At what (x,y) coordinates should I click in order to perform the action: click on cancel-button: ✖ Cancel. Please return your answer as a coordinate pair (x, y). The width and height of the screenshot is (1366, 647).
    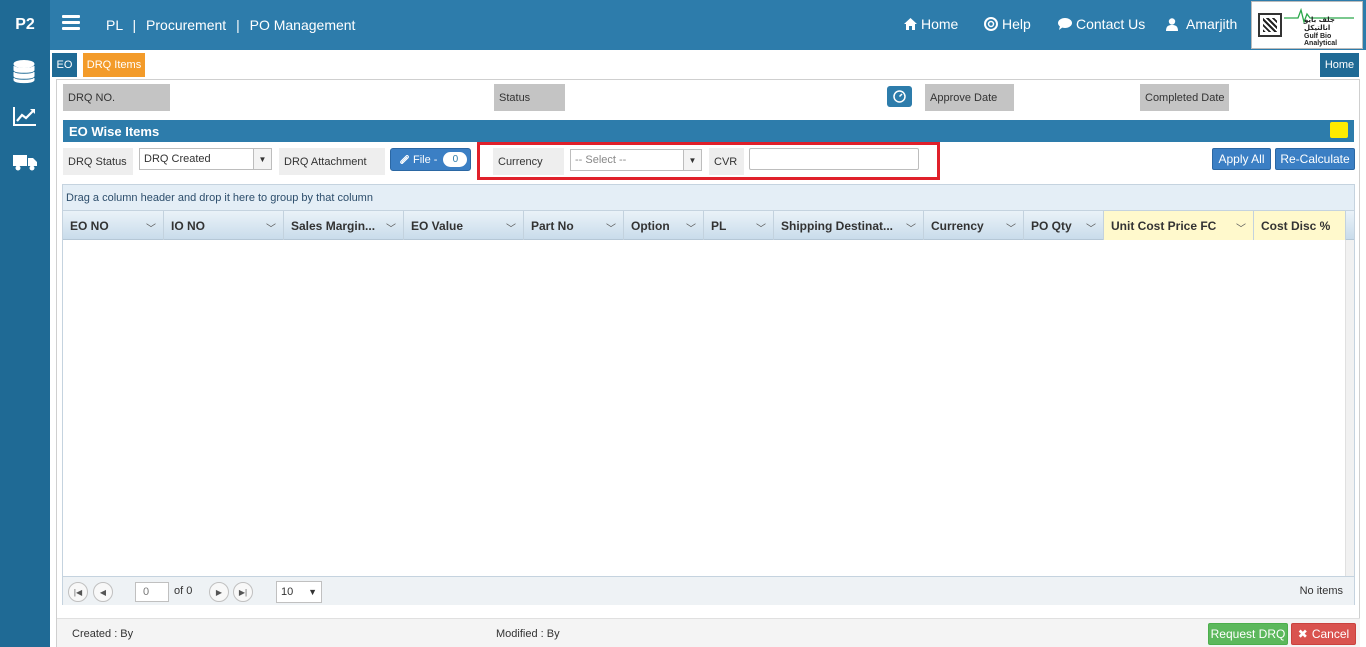
    Looking at the image, I should click on (1323, 634).